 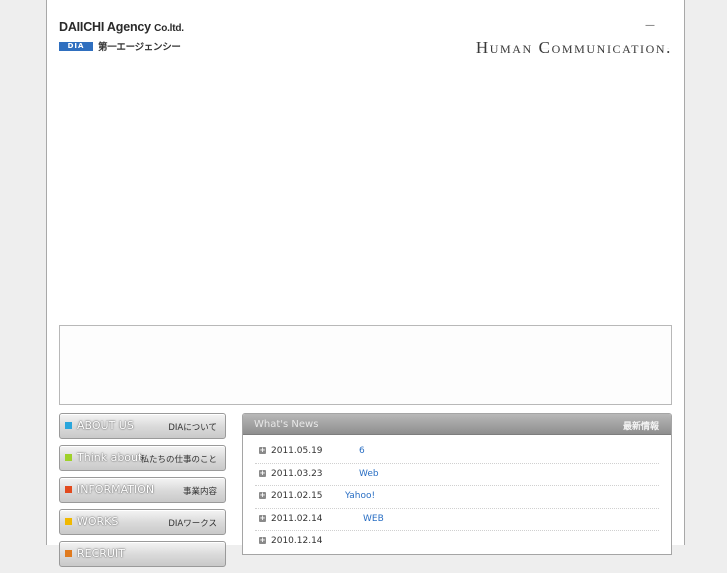 I want to click on news-item: + 2011.05.19 6, so click(x=457, y=452).